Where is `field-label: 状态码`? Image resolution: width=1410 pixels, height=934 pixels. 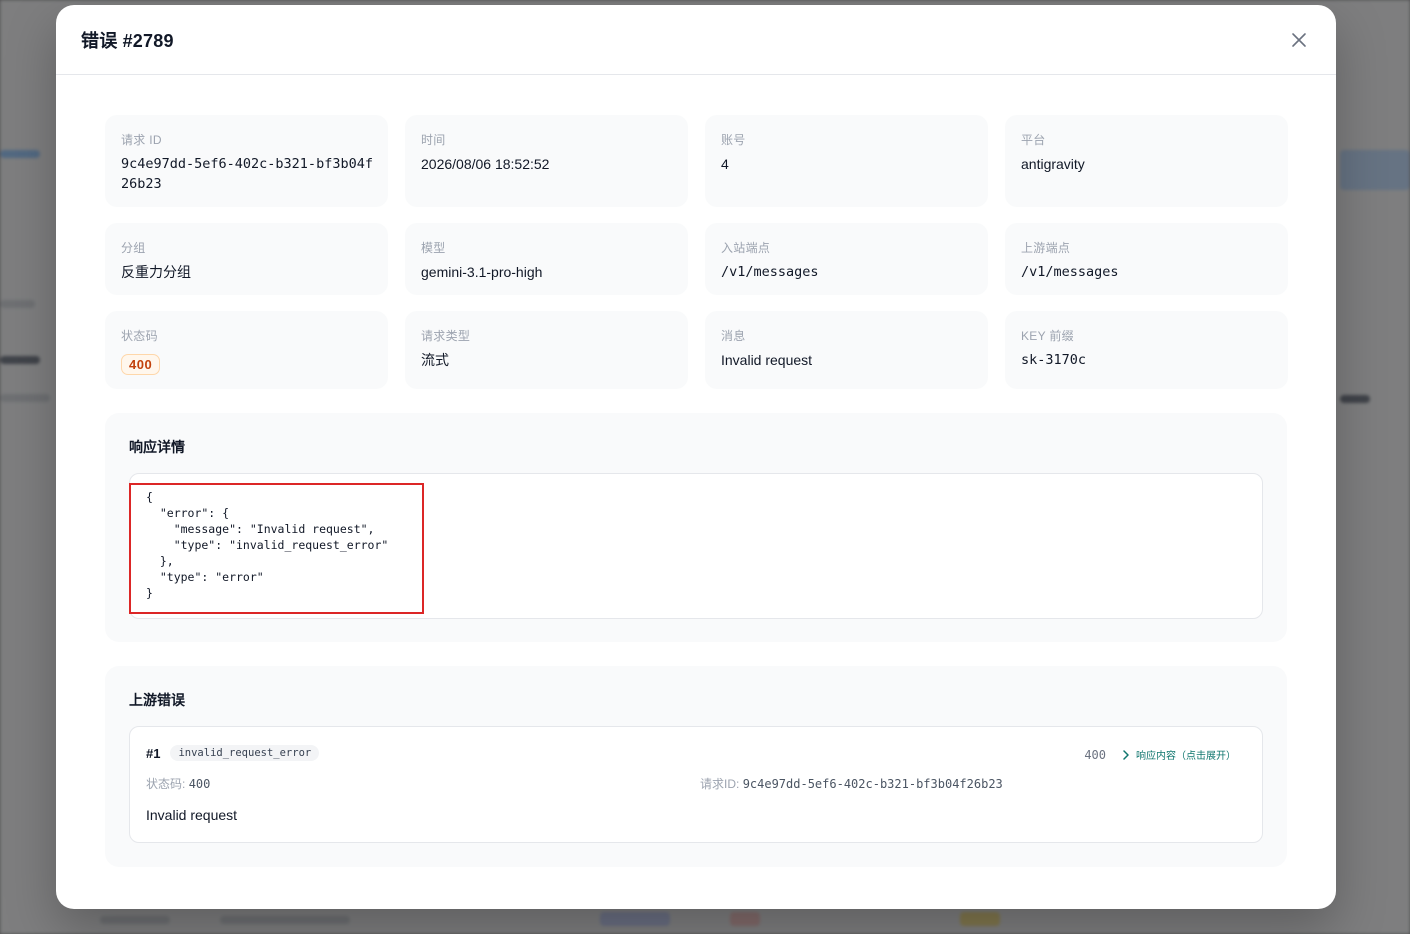
field-label: 状态码 is located at coordinates (139, 336).